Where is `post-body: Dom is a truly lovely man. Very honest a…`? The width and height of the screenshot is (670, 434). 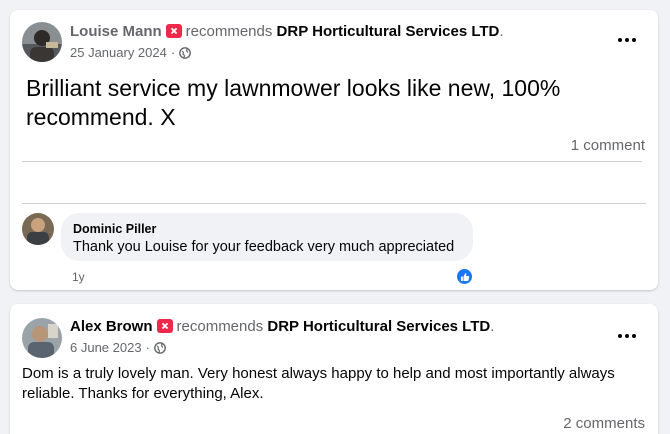
post-body: Dom is a truly lovely man. Very honest a… is located at coordinates (318, 383).